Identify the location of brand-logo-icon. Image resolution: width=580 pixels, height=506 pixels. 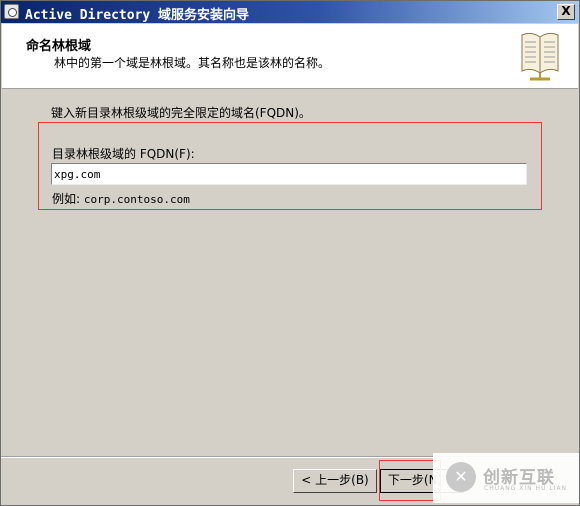
(461, 477).